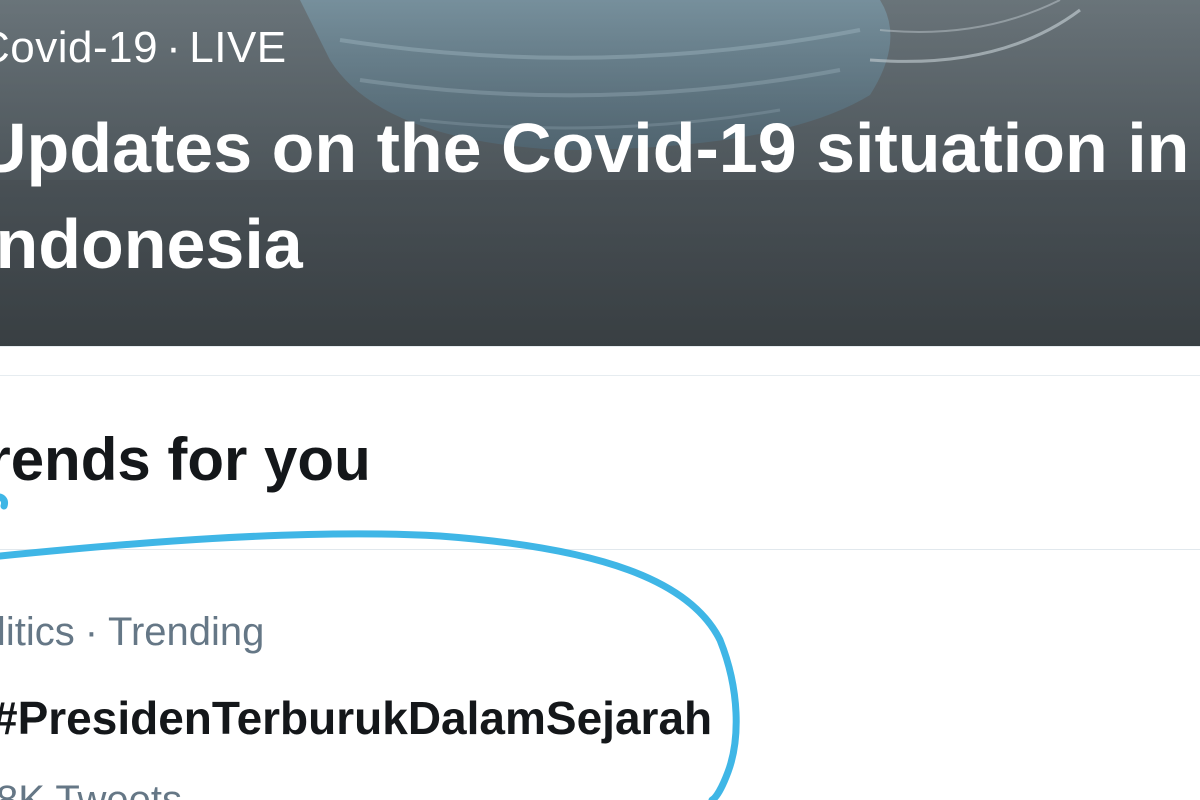 This screenshot has width=1200, height=800. What do you see at coordinates (600, 361) in the screenshot?
I see `section-separator` at bounding box center [600, 361].